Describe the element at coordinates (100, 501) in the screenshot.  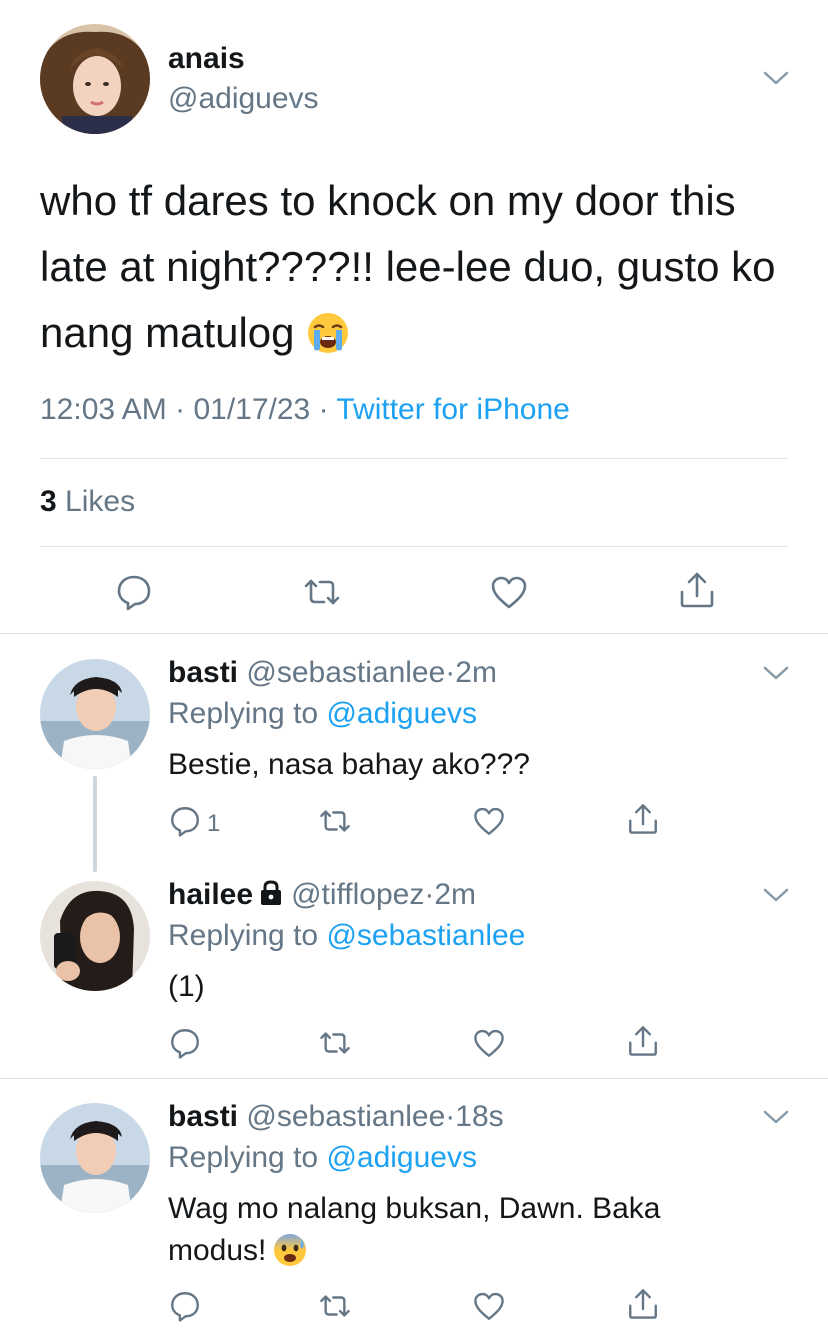
I see `likes-label: Likes` at that location.